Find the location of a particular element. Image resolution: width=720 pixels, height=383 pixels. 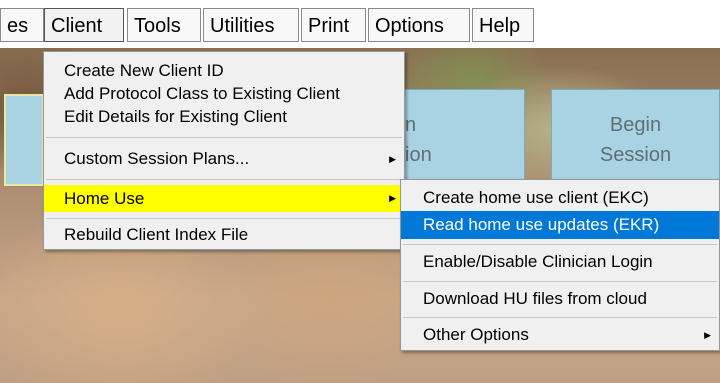

menu-files-partial: es is located at coordinates (22, 25).